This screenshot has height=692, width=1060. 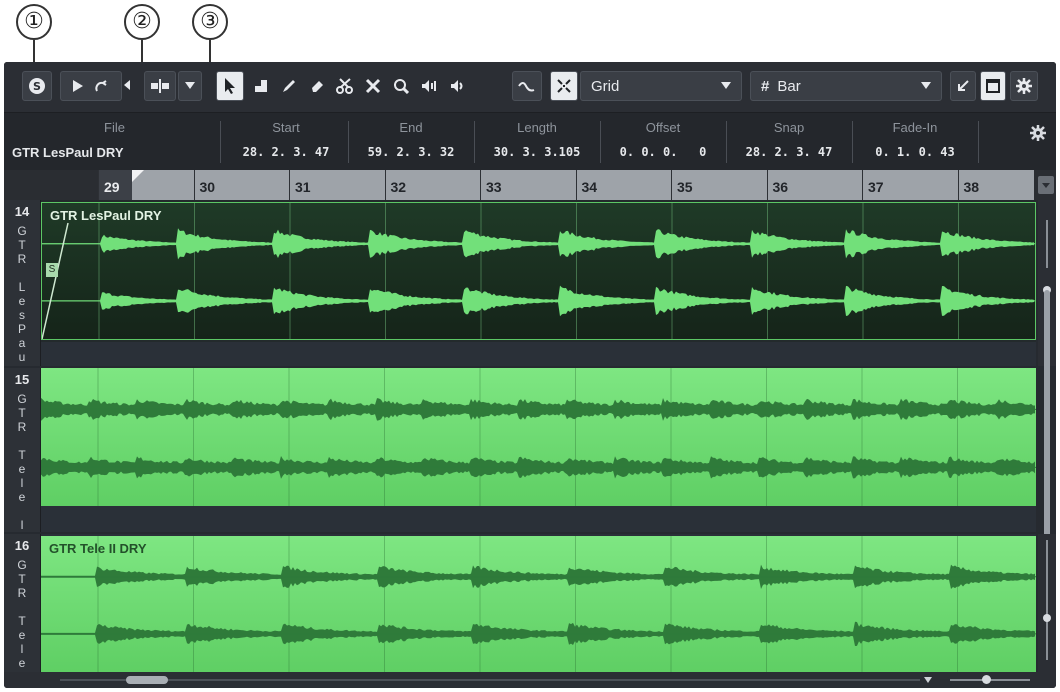 I want to click on audition-tool, so click(x=429, y=86).